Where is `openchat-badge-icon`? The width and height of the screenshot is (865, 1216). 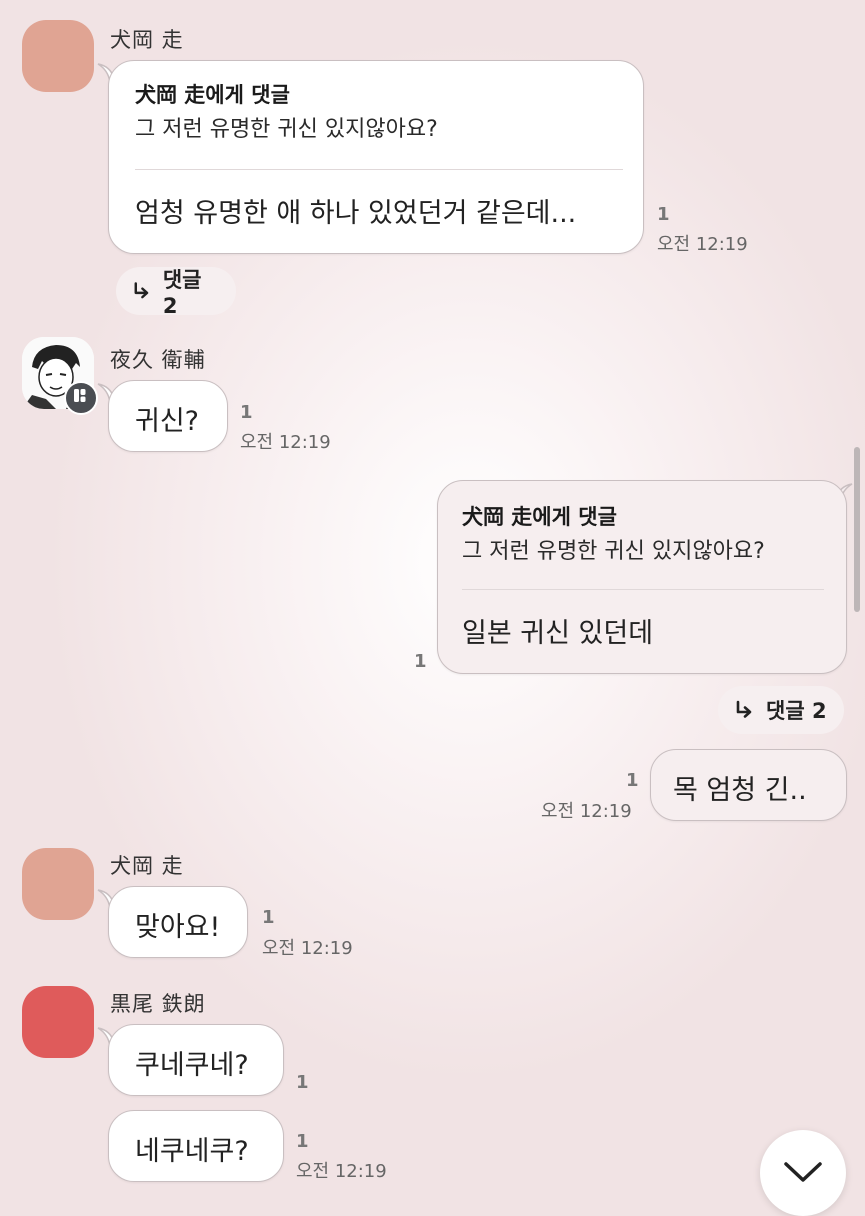
openchat-badge-icon is located at coordinates (81, 398).